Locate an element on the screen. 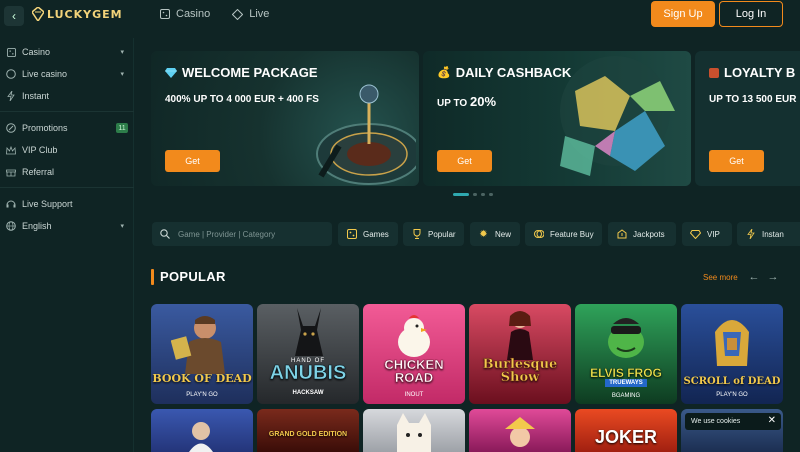 The height and width of the screenshot is (452, 800). dancer-image is located at coordinates (520, 335).